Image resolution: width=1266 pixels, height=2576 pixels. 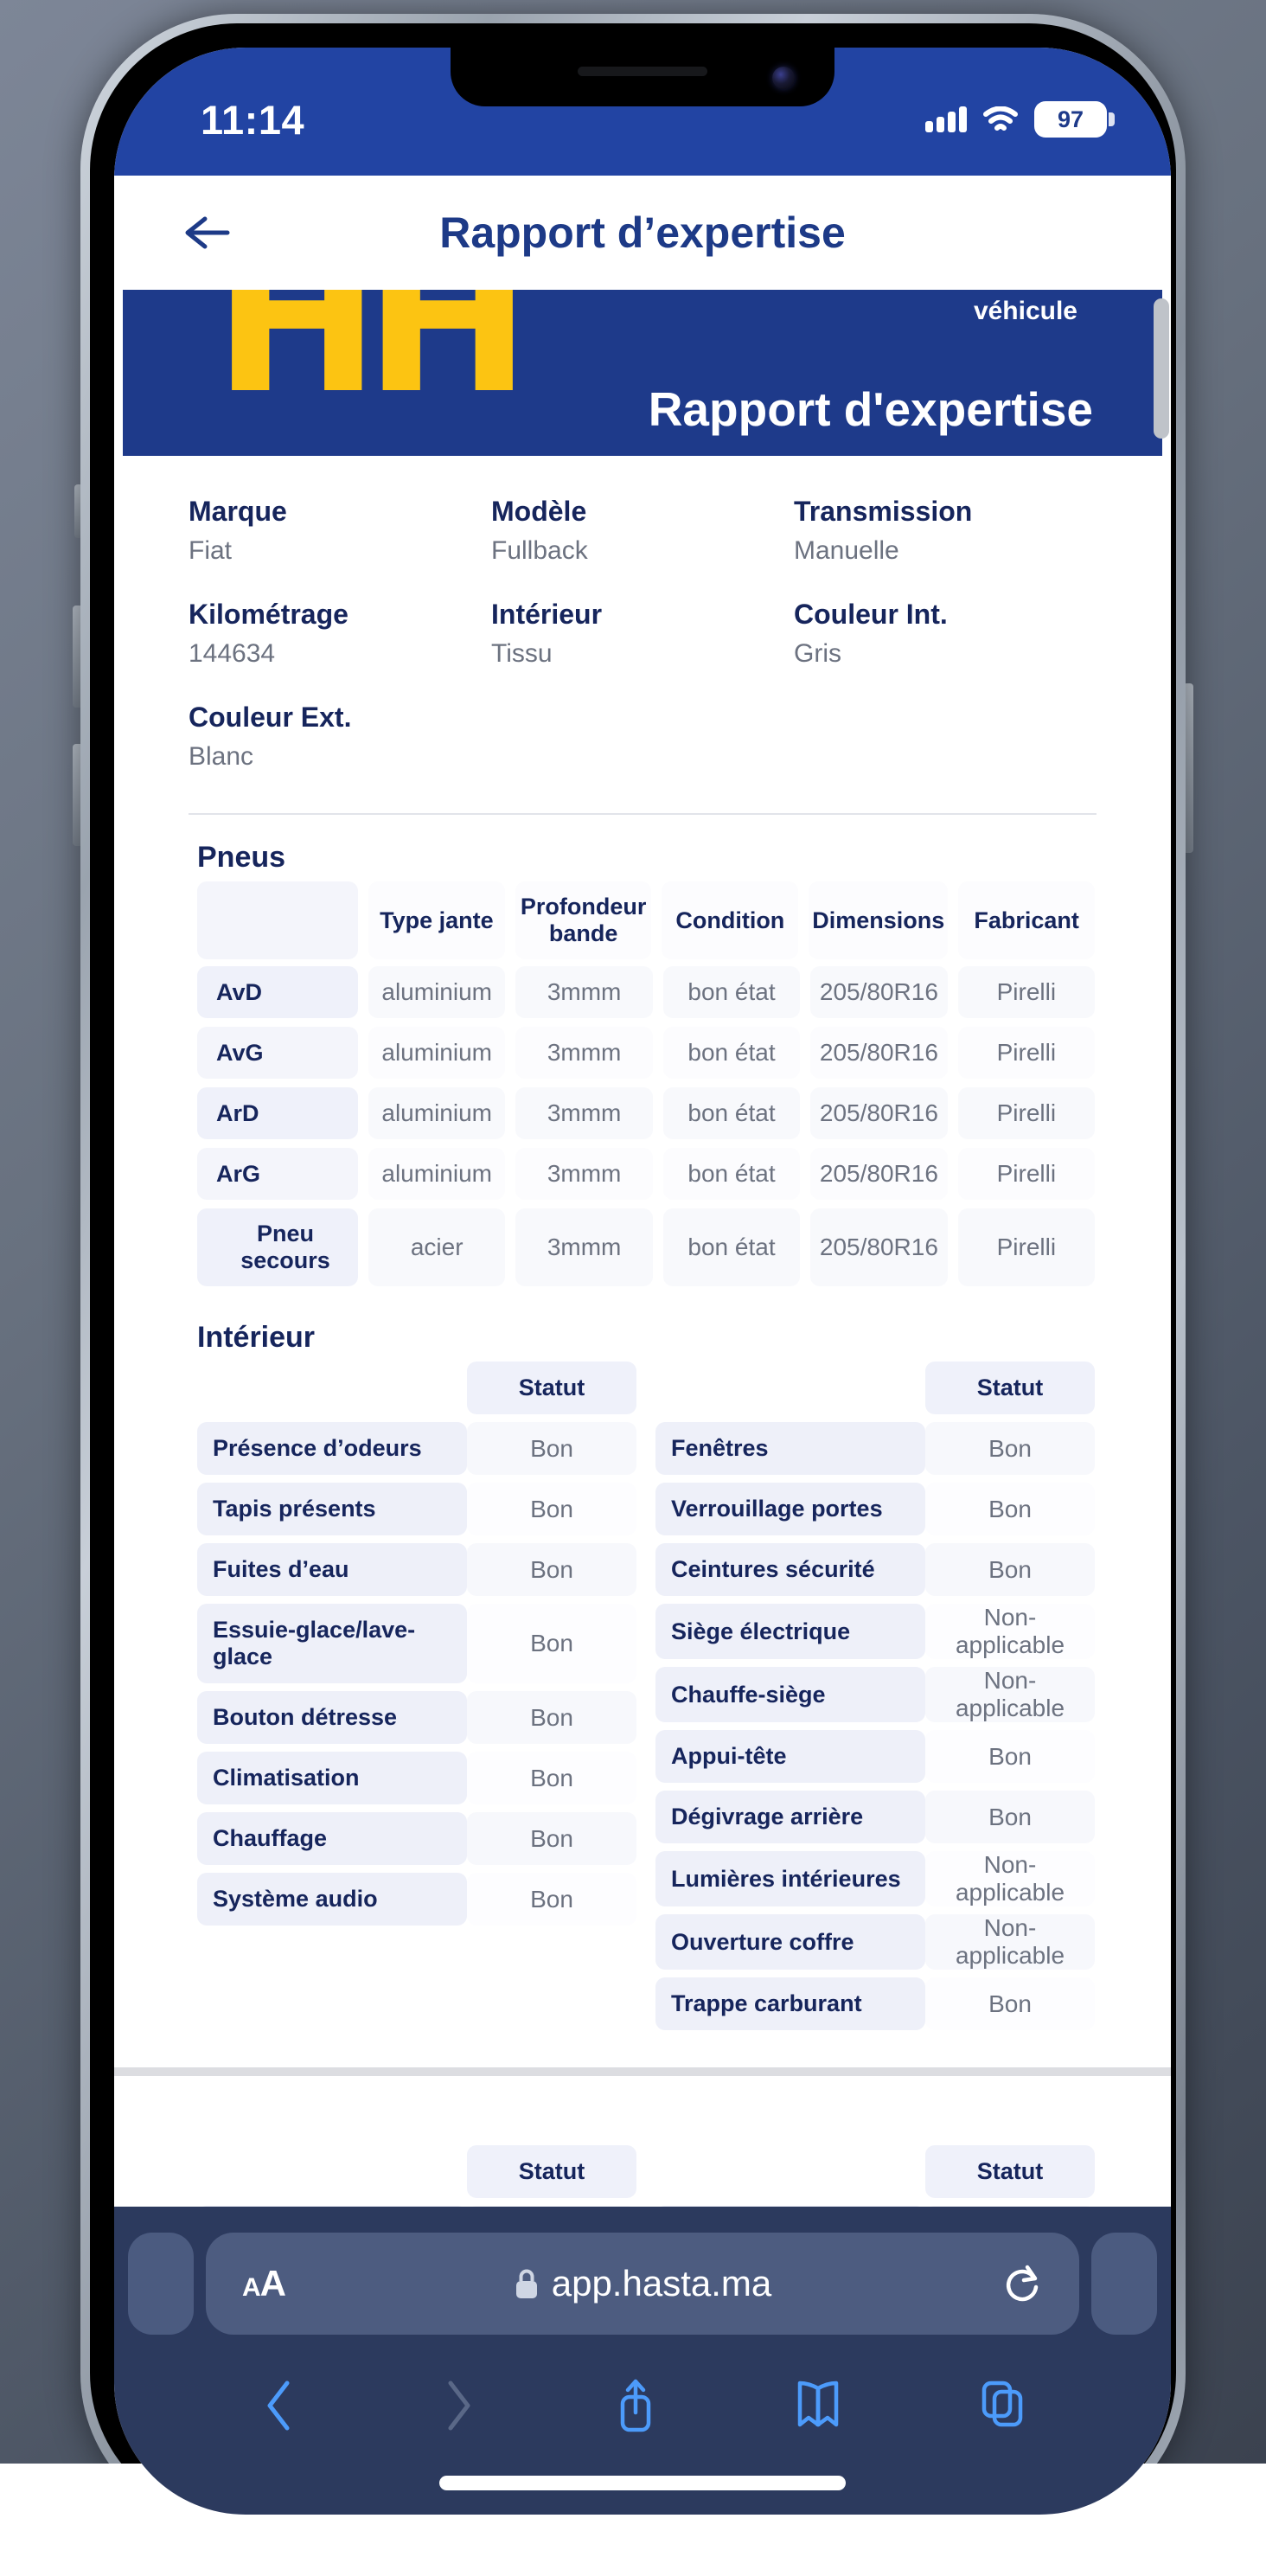 What do you see at coordinates (372, 364) in the screenshot?
I see `company-logo: HH` at bounding box center [372, 364].